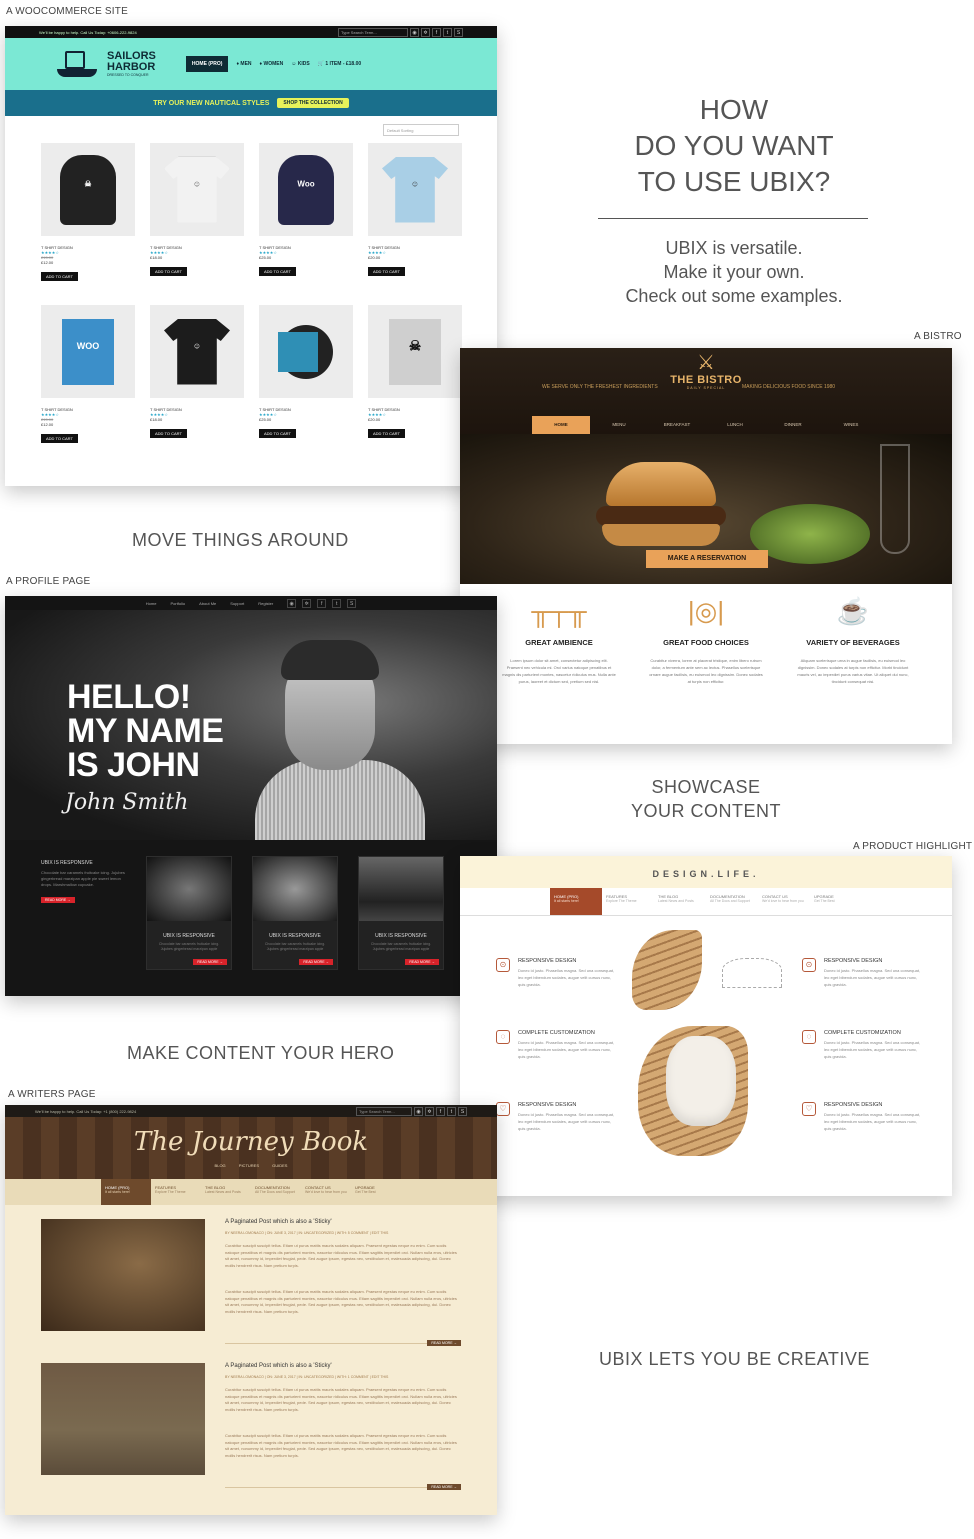  Describe the element at coordinates (176, 1192) in the screenshot. I see `writers-nav-features: FEATURES Explore The Theme` at that location.